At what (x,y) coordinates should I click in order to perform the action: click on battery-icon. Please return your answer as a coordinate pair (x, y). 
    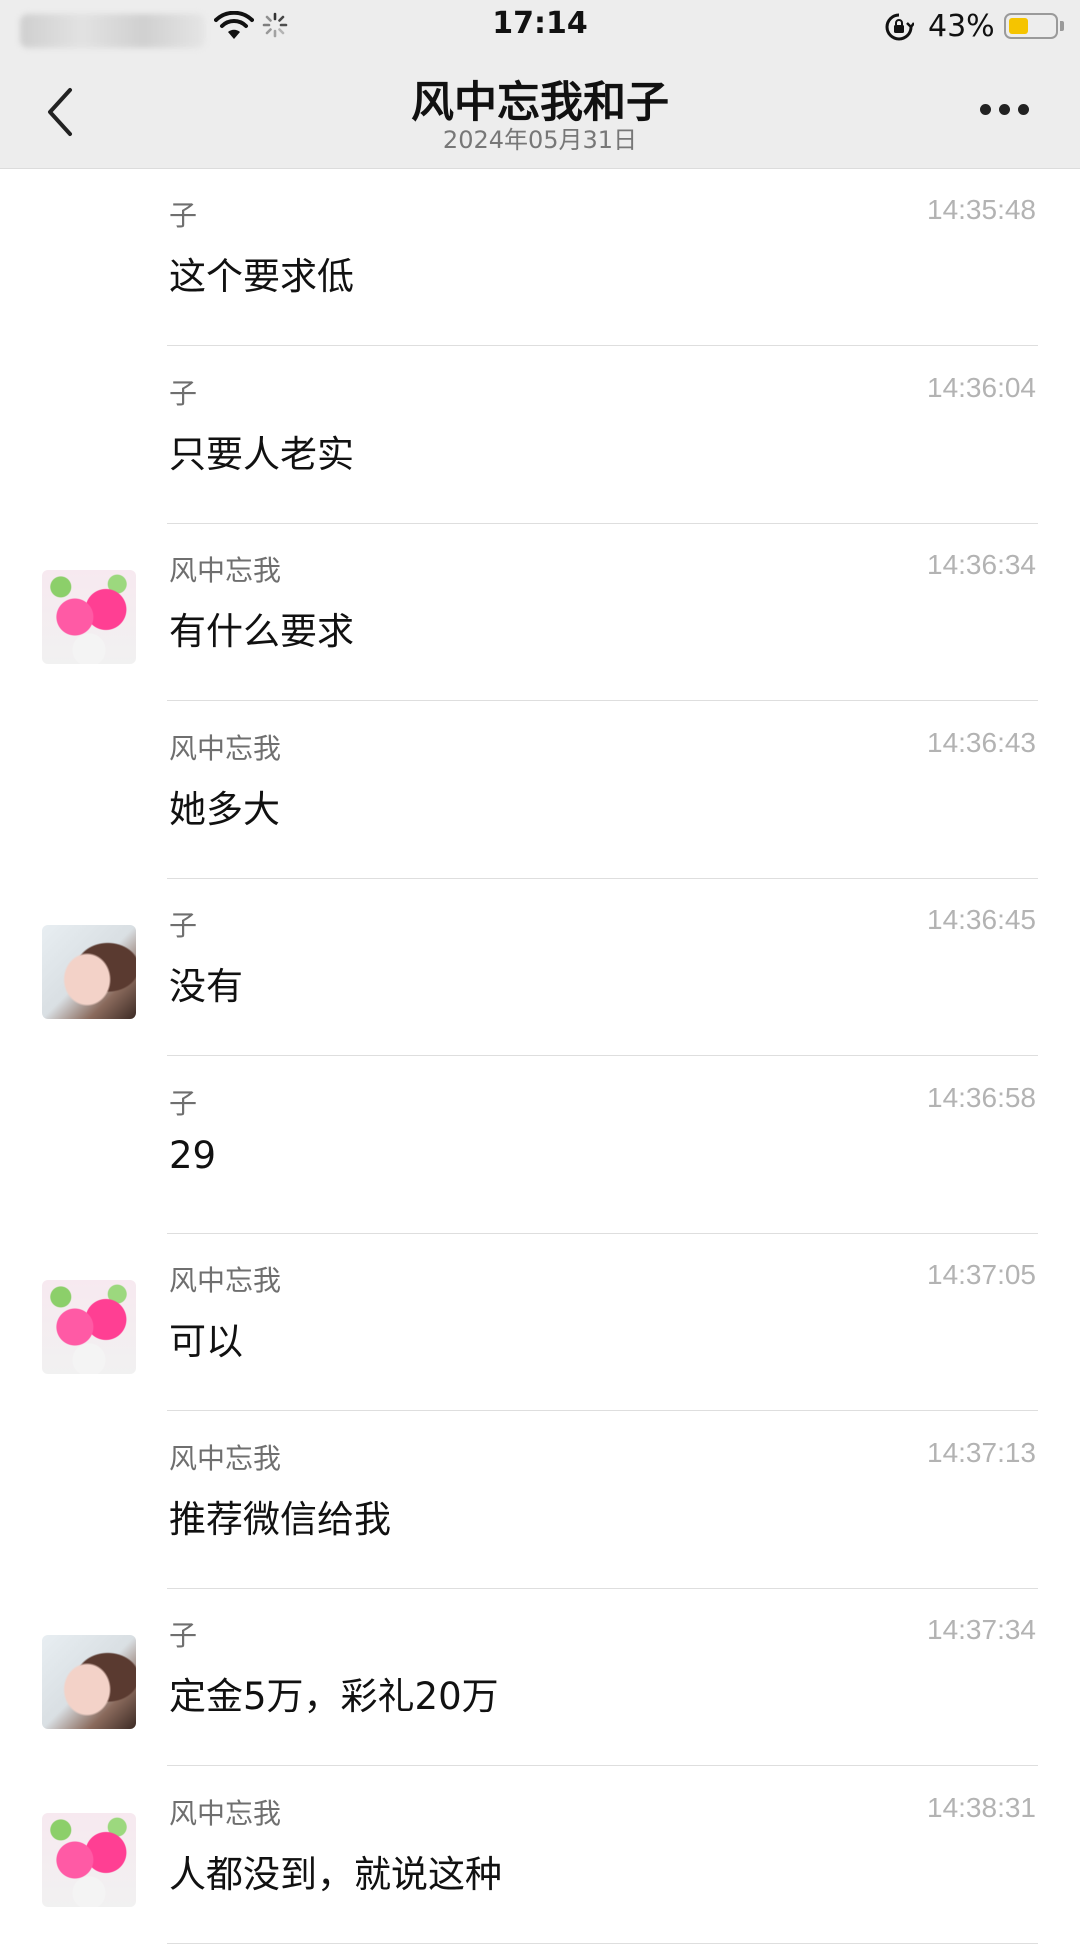
    Looking at the image, I should click on (1031, 26).